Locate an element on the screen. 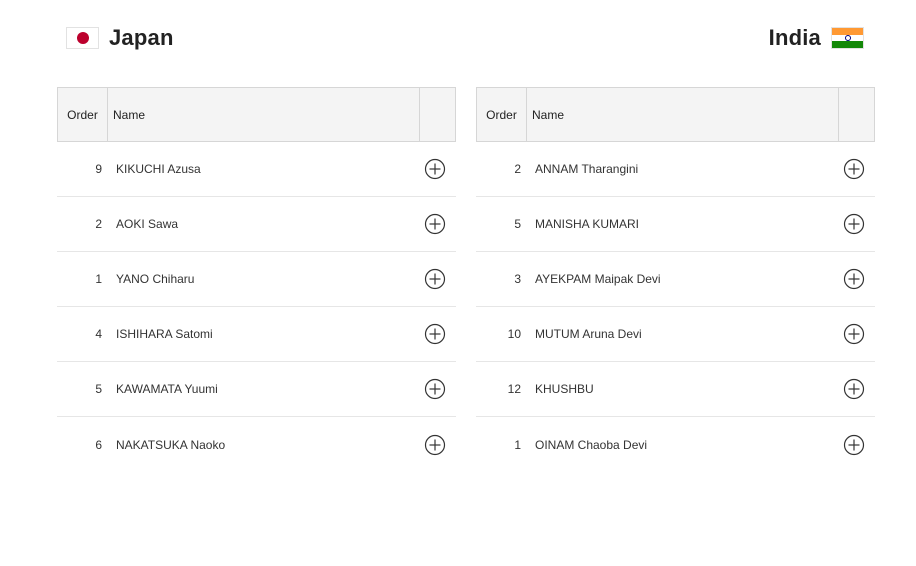 This screenshot has height=566, width=916. table-row: 5 MANISHA KUMARI is located at coordinates (675, 224).